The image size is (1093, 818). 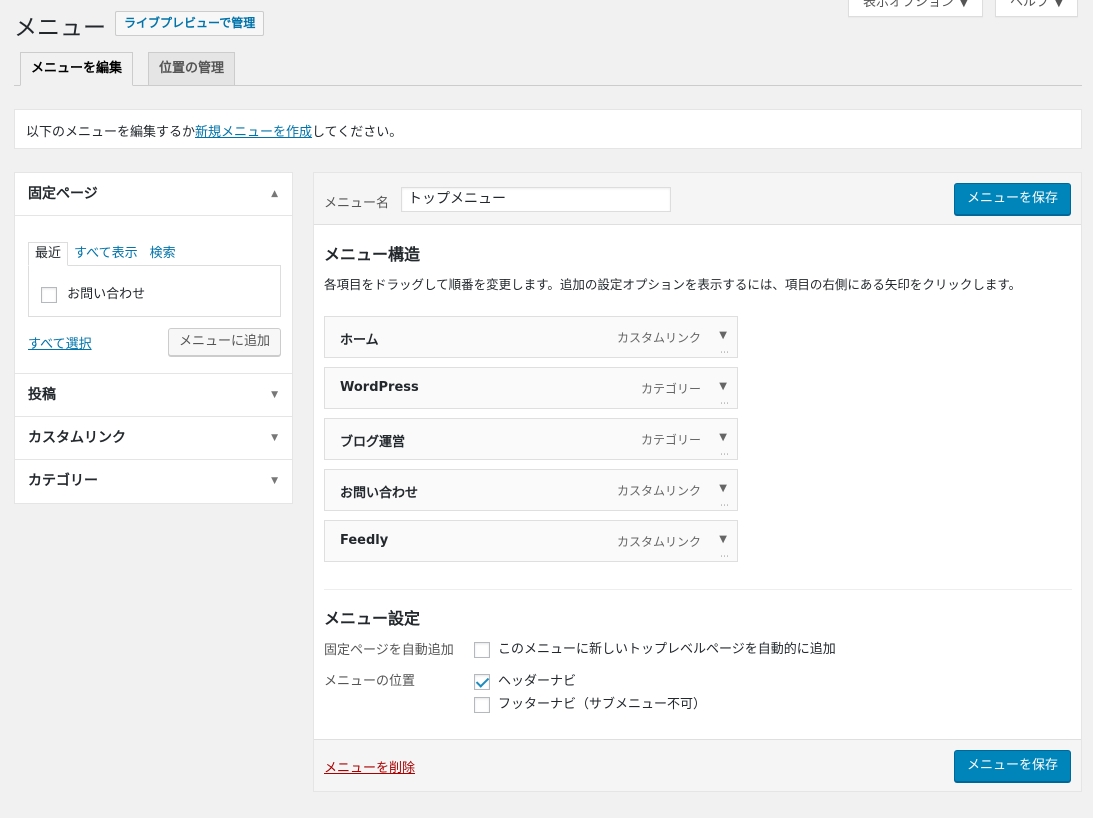 I want to click on accordion-pages-body: お問い合わせ 最近 すべて表示 検索 すべて選択 メニューに追加, so click(x=153, y=295).